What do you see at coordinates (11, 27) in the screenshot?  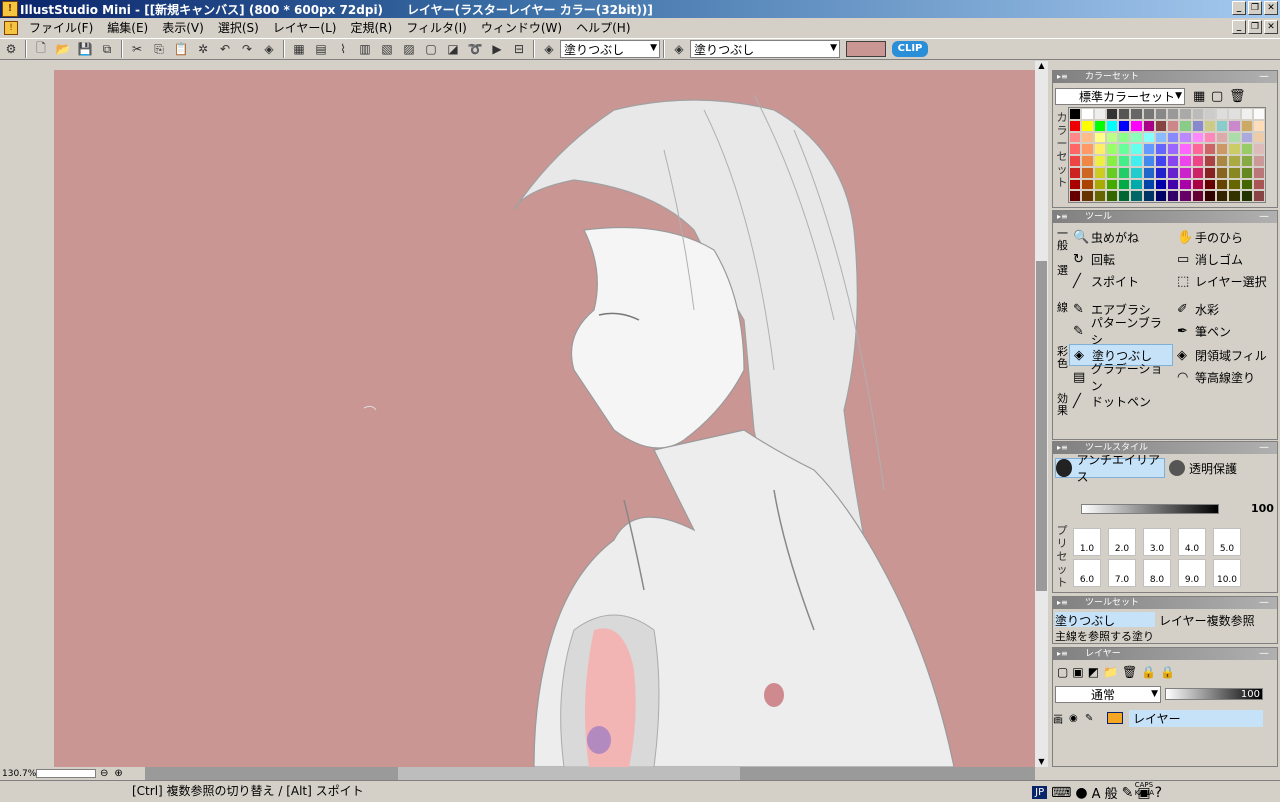 I see `doc-icon: !` at bounding box center [11, 27].